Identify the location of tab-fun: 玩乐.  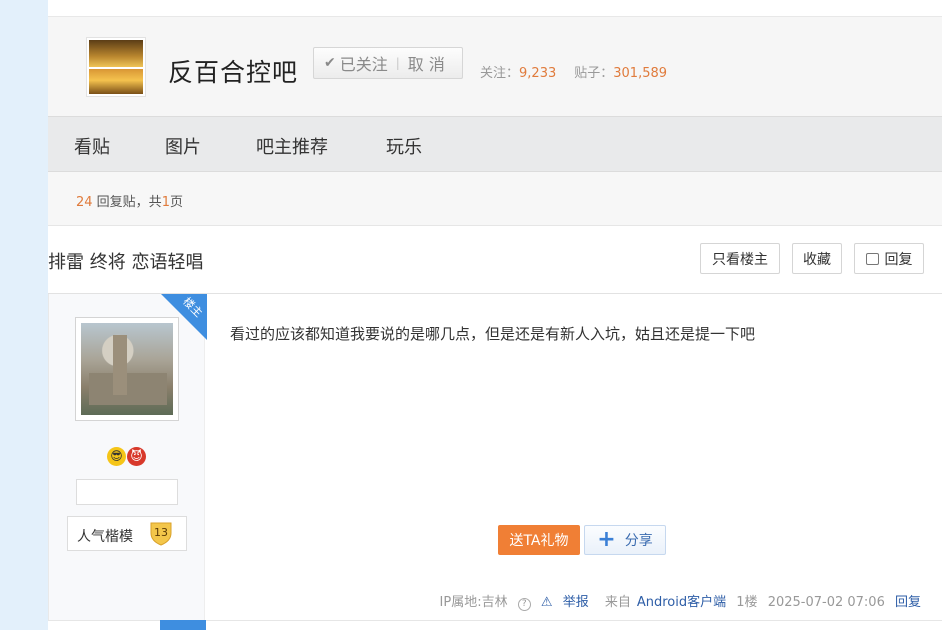
(404, 146).